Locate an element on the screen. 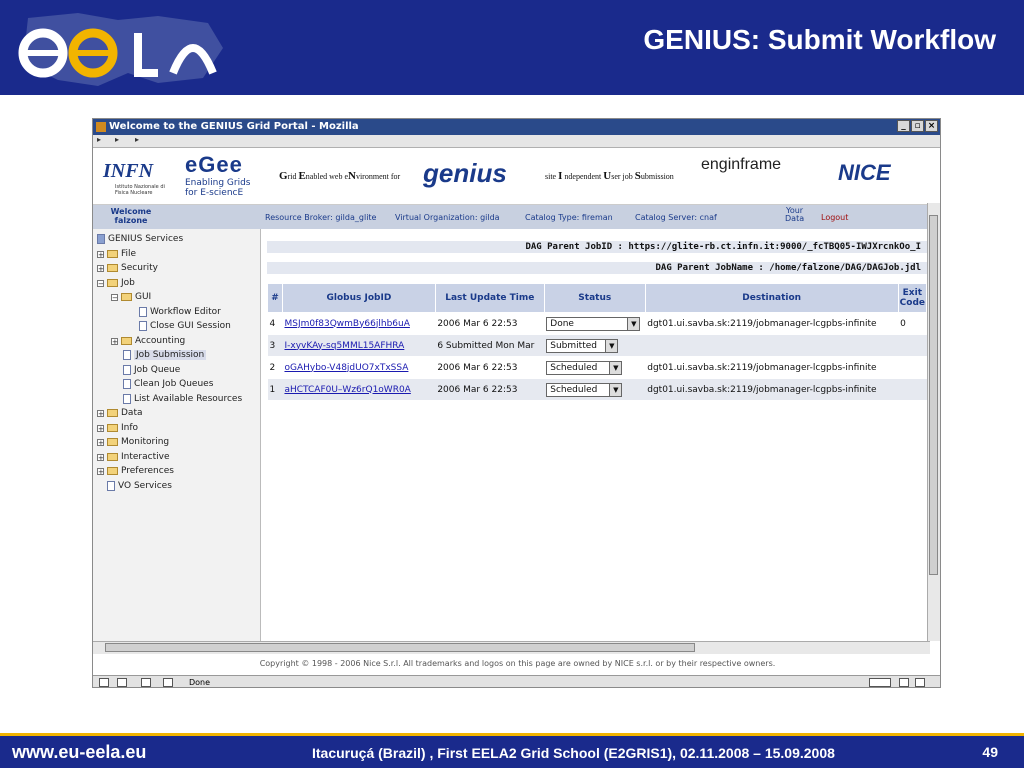 This screenshot has width=1024, height=768. tree-item-job: − Job is located at coordinates (116, 283).